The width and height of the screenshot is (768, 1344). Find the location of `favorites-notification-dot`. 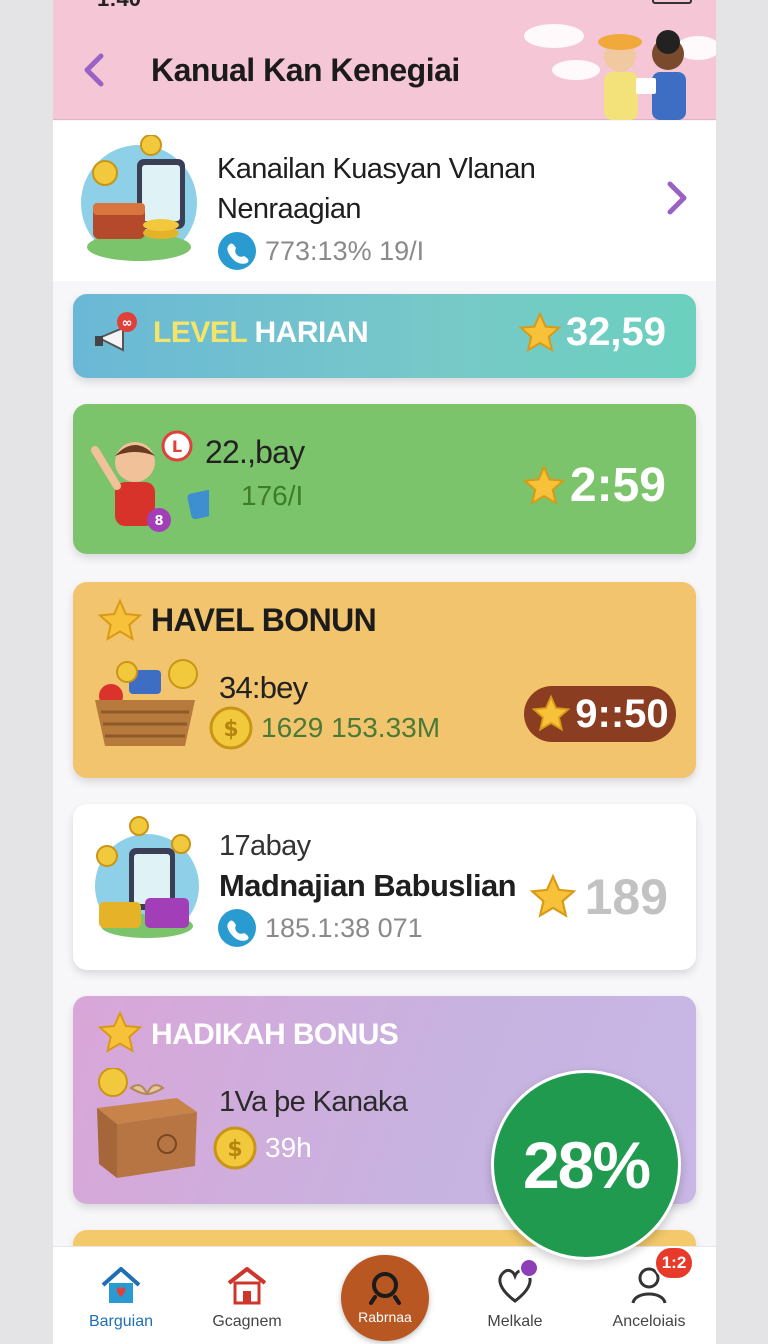

favorites-notification-dot is located at coordinates (529, 1268).